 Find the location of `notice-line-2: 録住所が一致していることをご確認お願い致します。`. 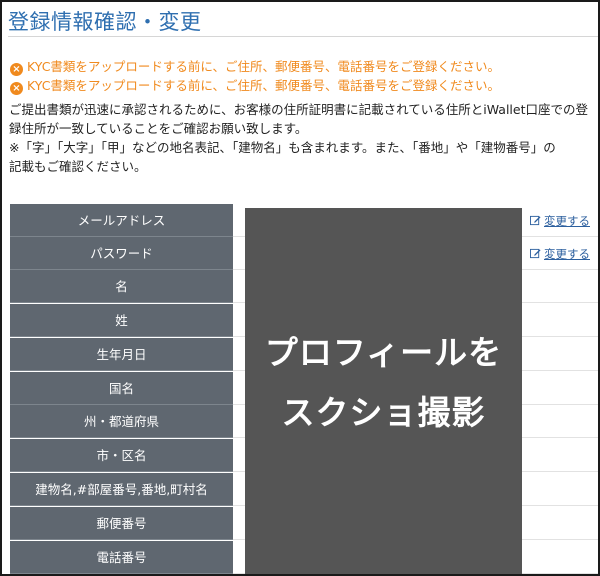

notice-line-2: 録住所が一致していることをご確認お願い致します。 is located at coordinates (158, 128).